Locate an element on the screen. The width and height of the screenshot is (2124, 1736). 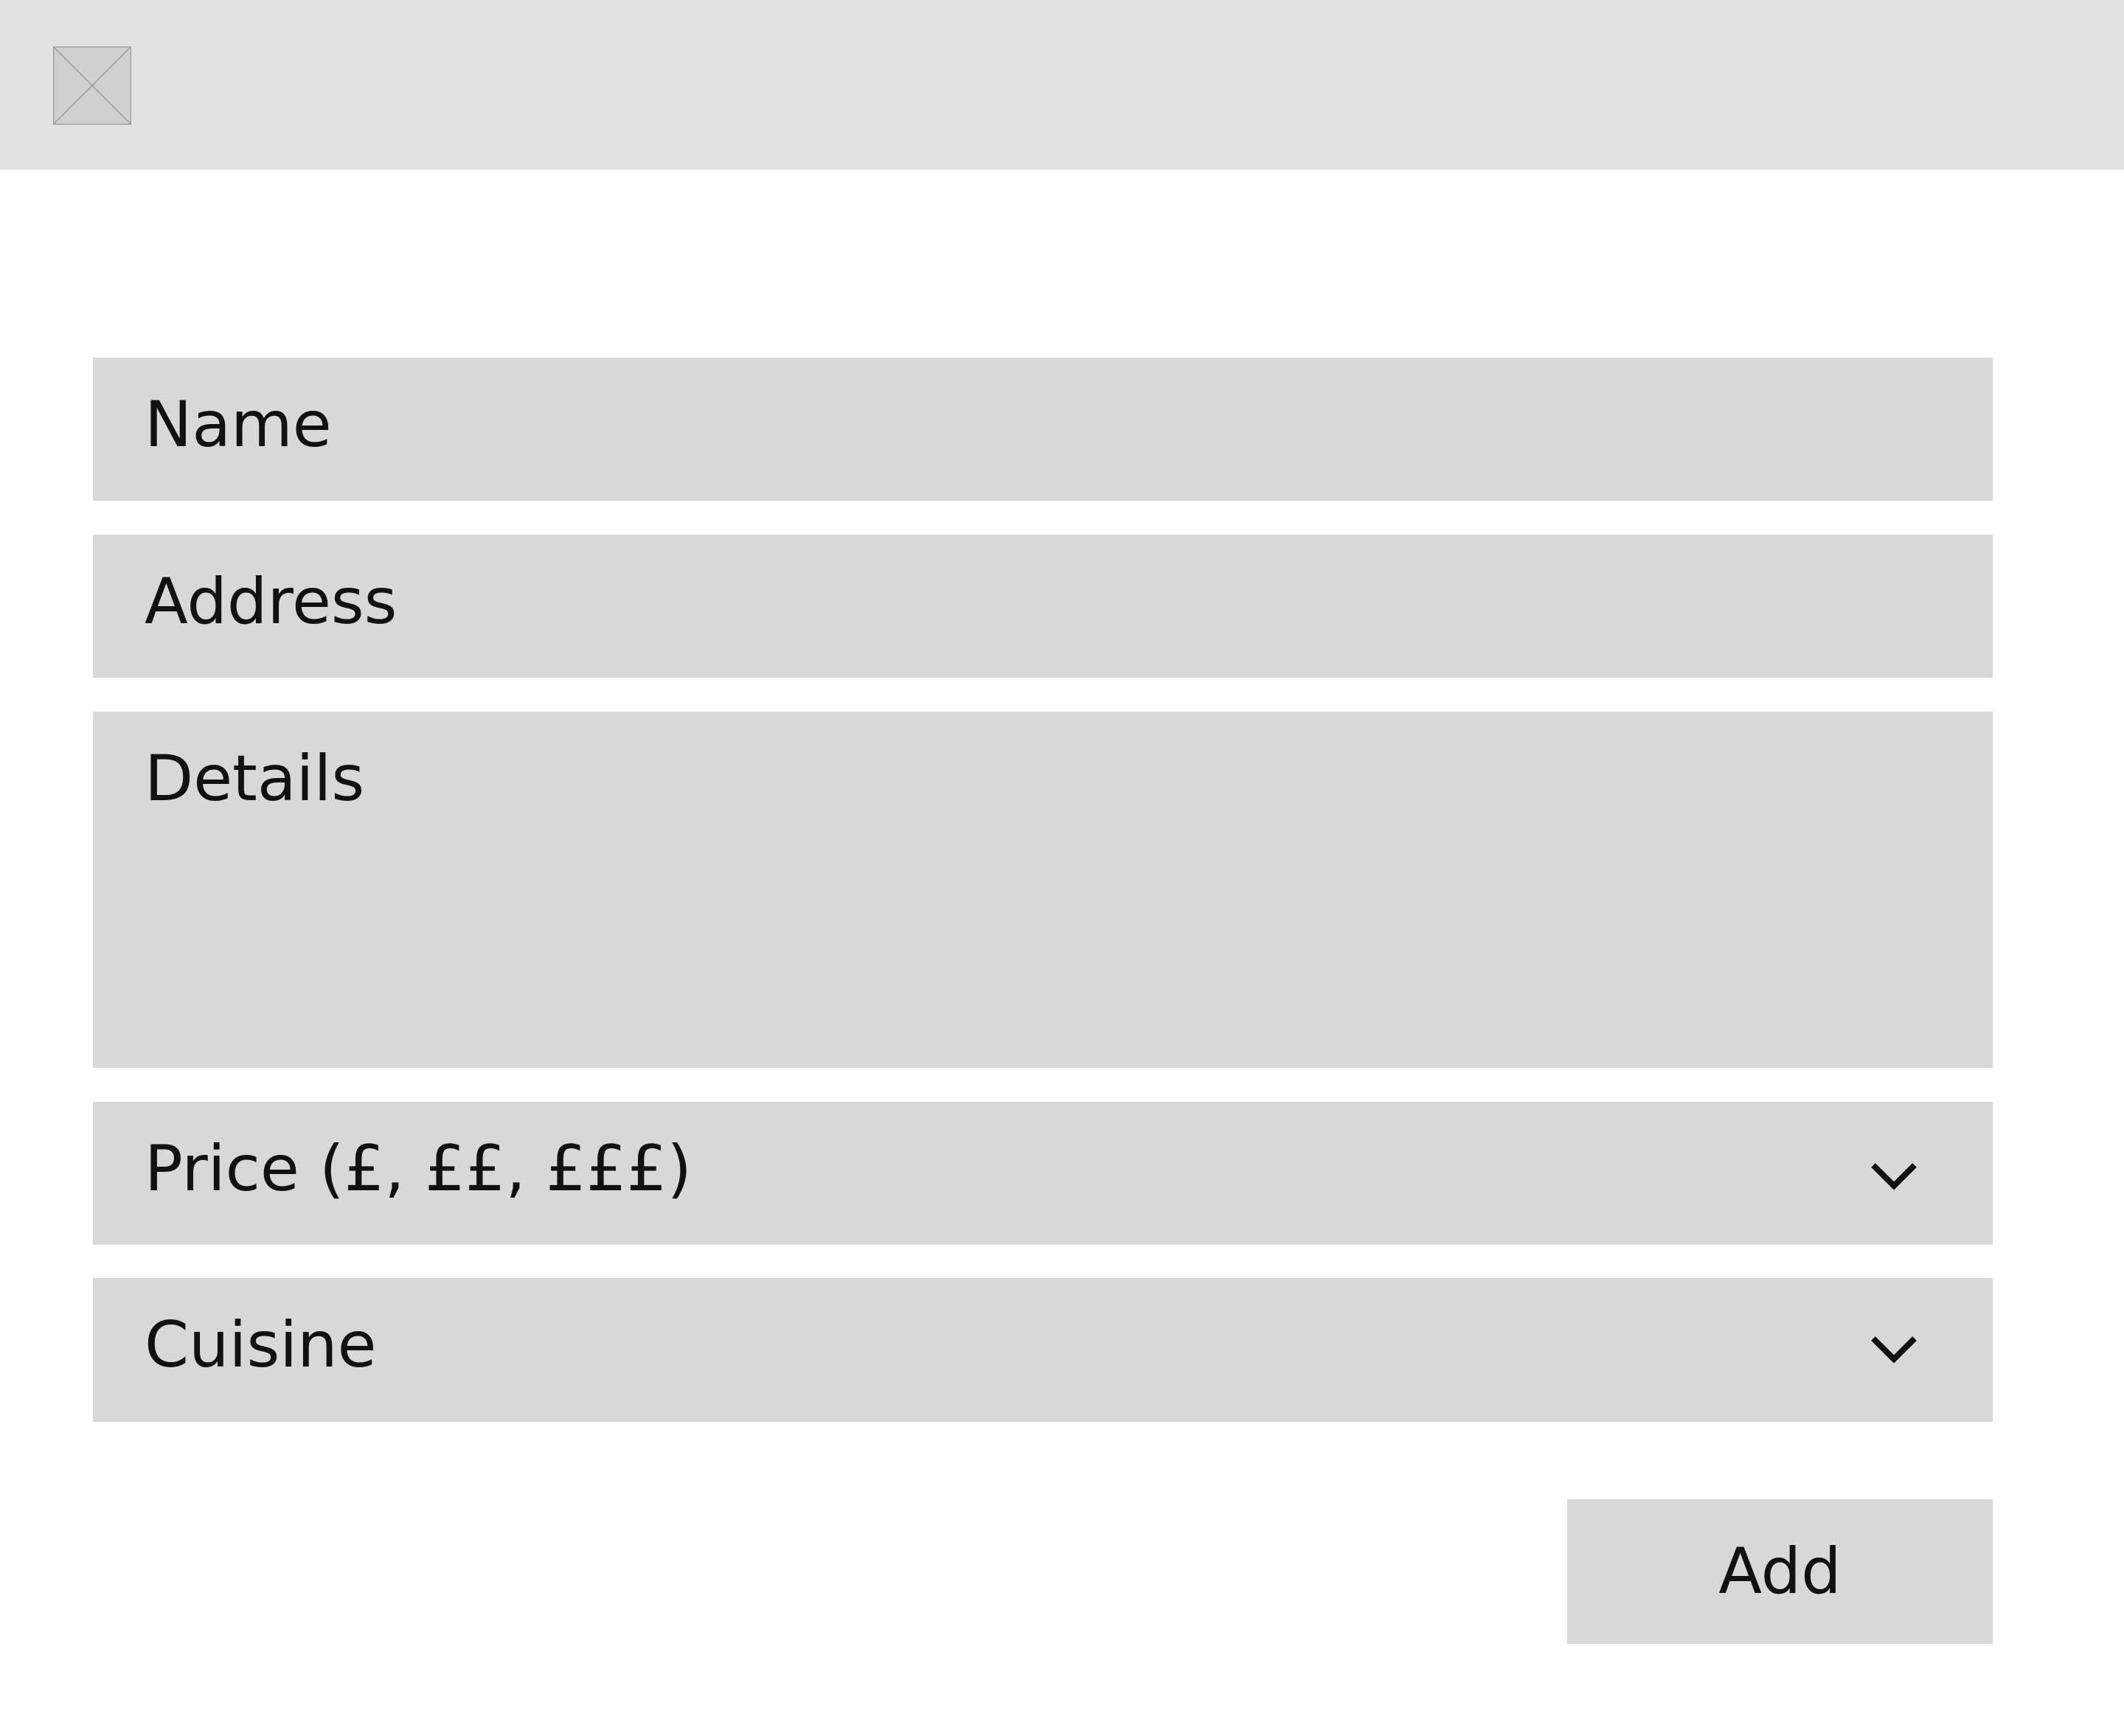
add-button: Add is located at coordinates (1780, 1571).